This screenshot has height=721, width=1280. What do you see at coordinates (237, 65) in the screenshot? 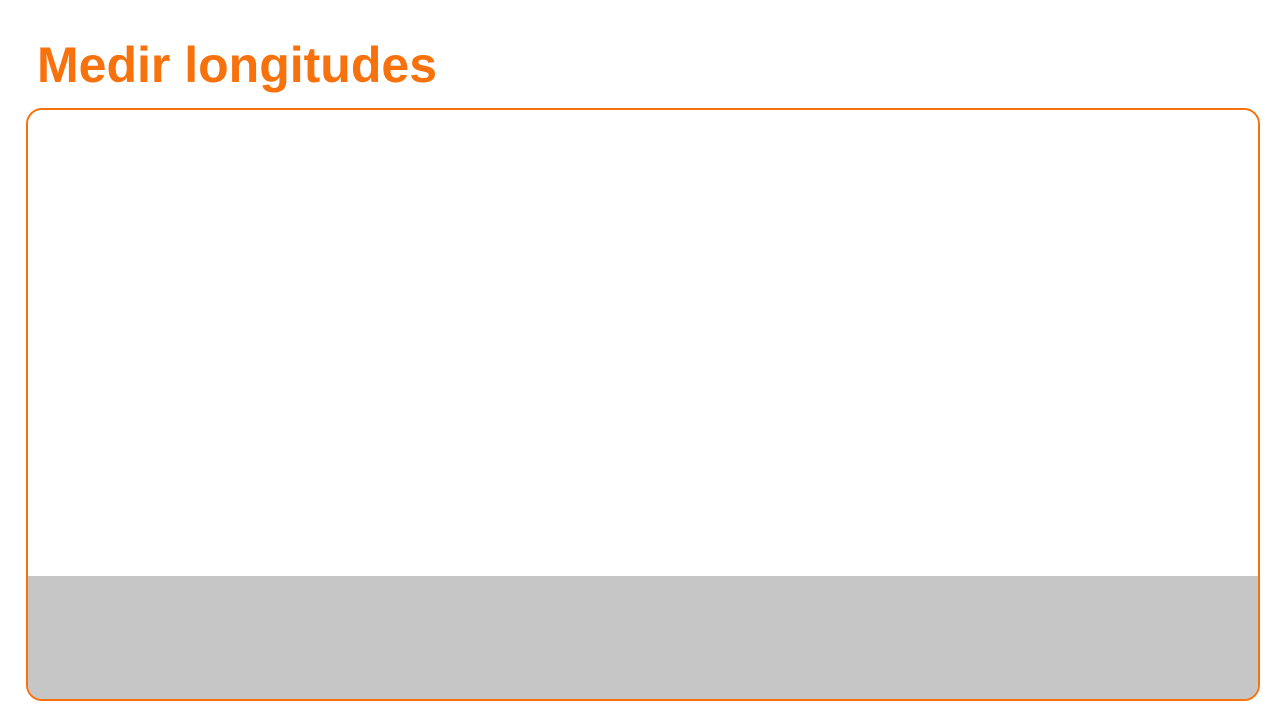
I see `page-title: Medir longitudes` at bounding box center [237, 65].